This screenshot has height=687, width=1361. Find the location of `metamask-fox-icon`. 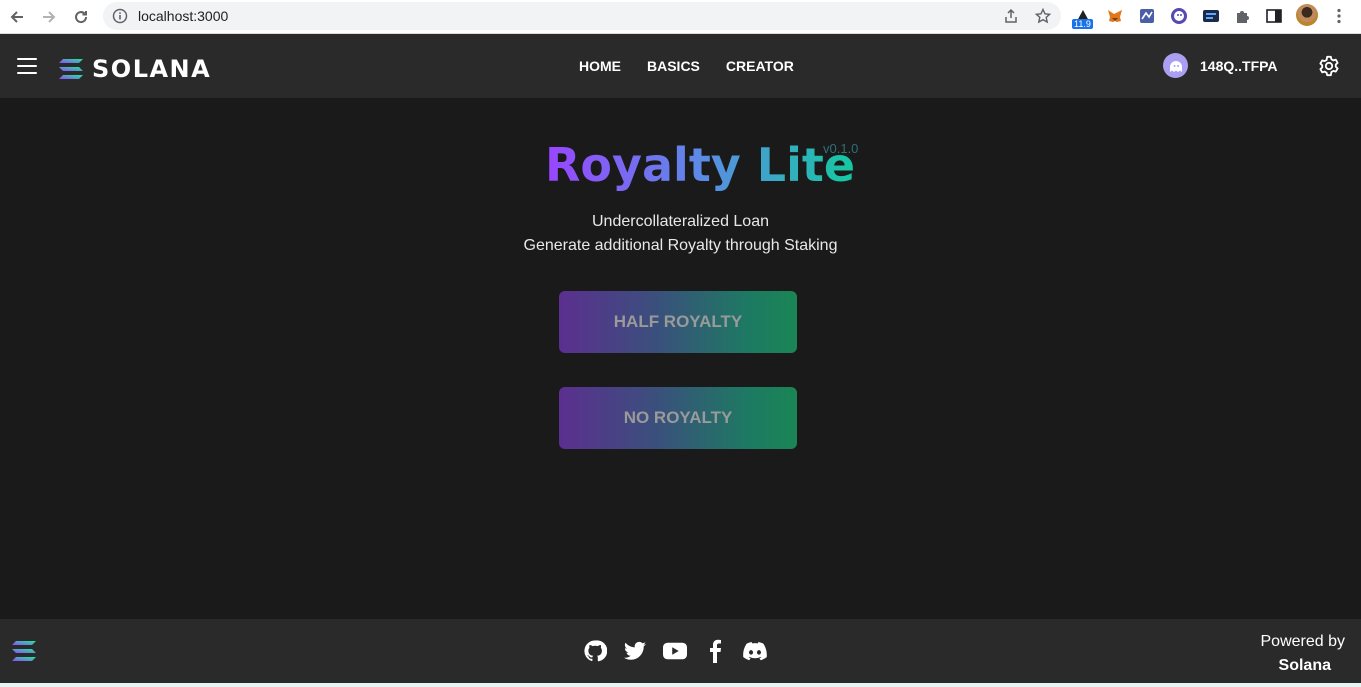

metamask-fox-icon is located at coordinates (1115, 16).